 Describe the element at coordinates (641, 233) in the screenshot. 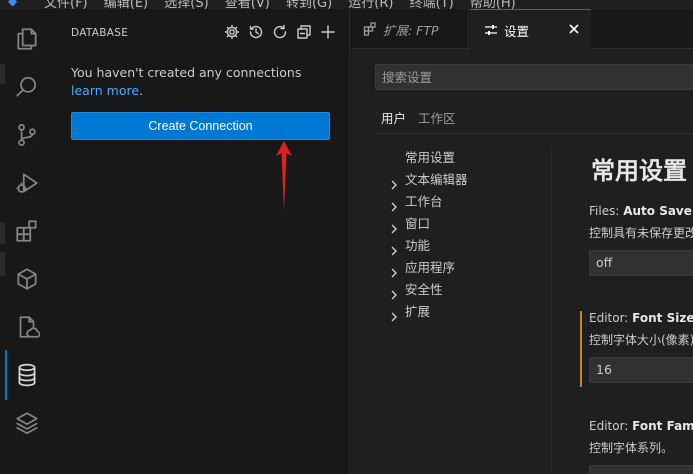

I see `setting-description: 控制具有未保存更改的编辑器的自动保存。` at that location.